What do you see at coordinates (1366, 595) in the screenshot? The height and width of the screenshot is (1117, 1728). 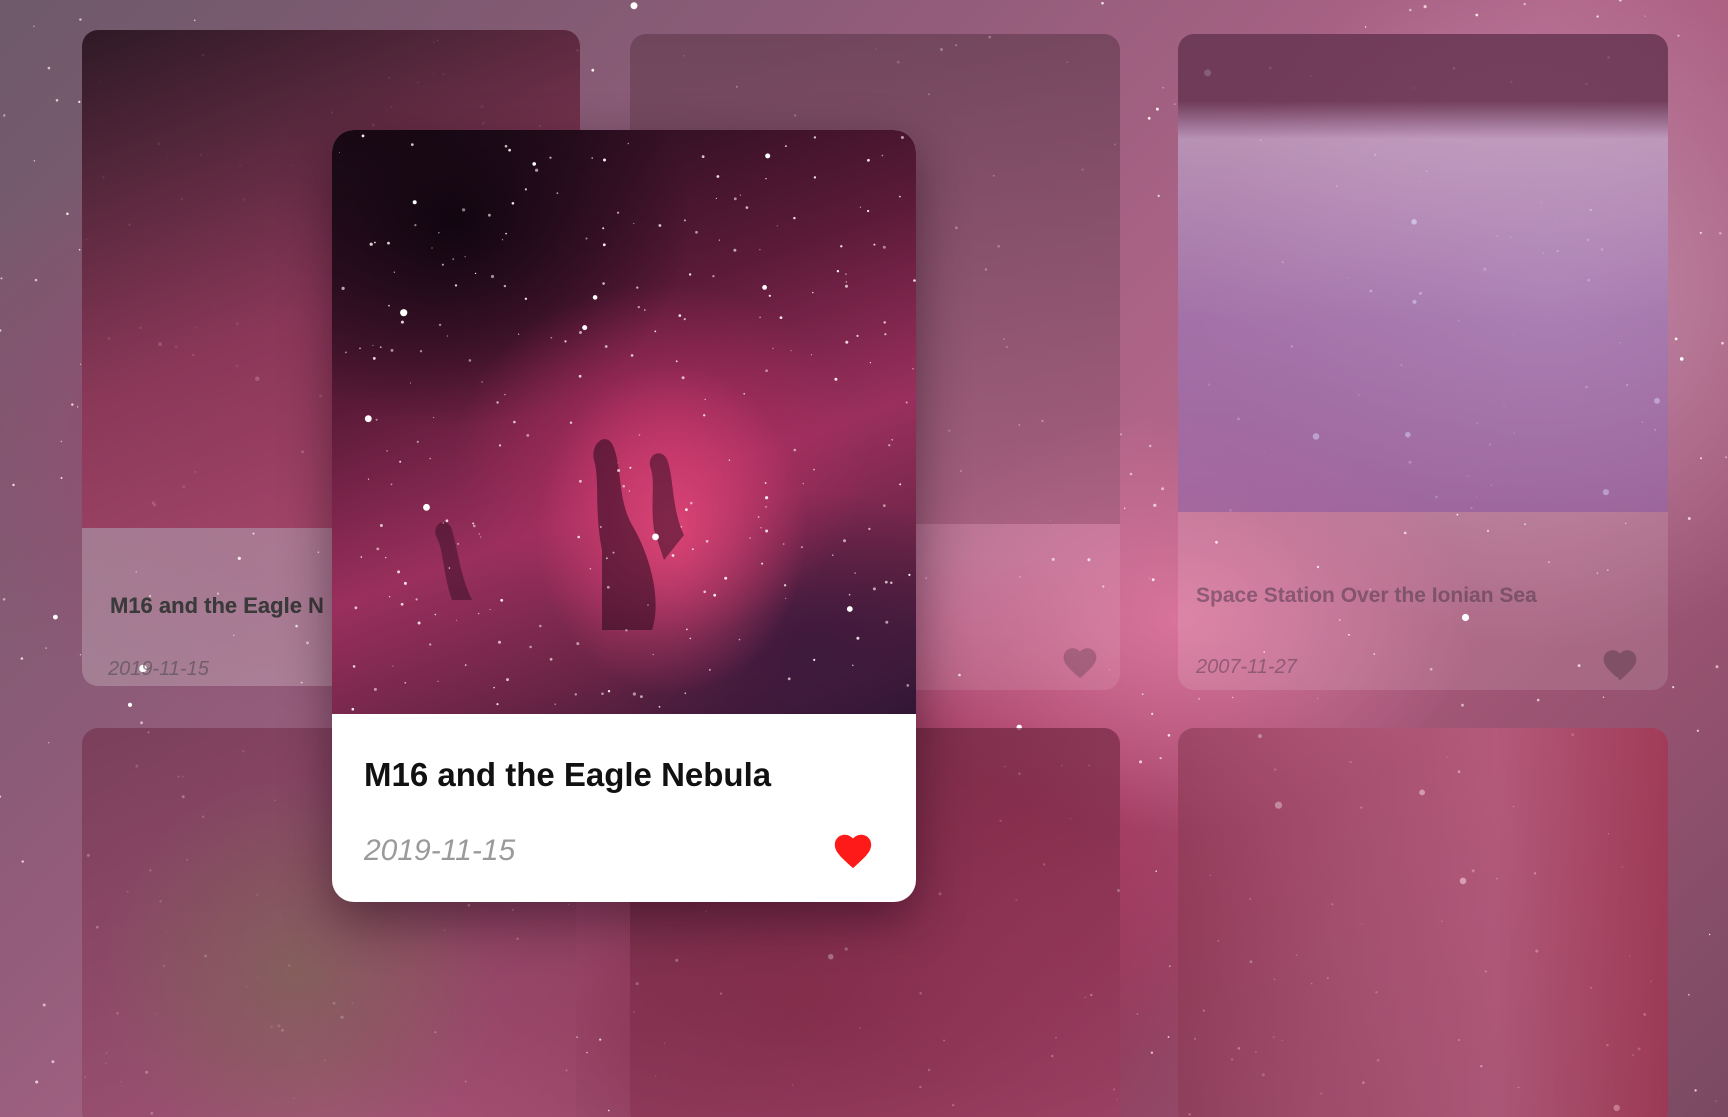 I see `card-title: Space Station Over the Ionian Sea` at bounding box center [1366, 595].